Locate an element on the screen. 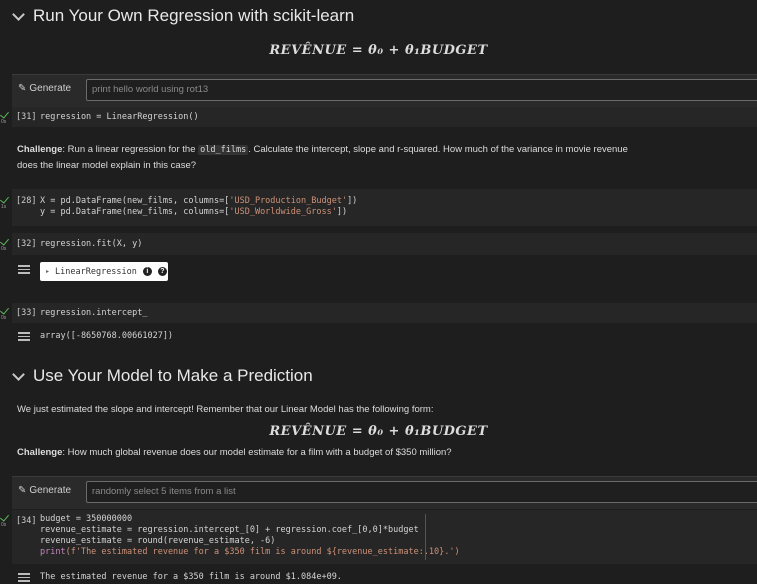 This screenshot has height=584, width=757. cursor-line is located at coordinates (425, 537).